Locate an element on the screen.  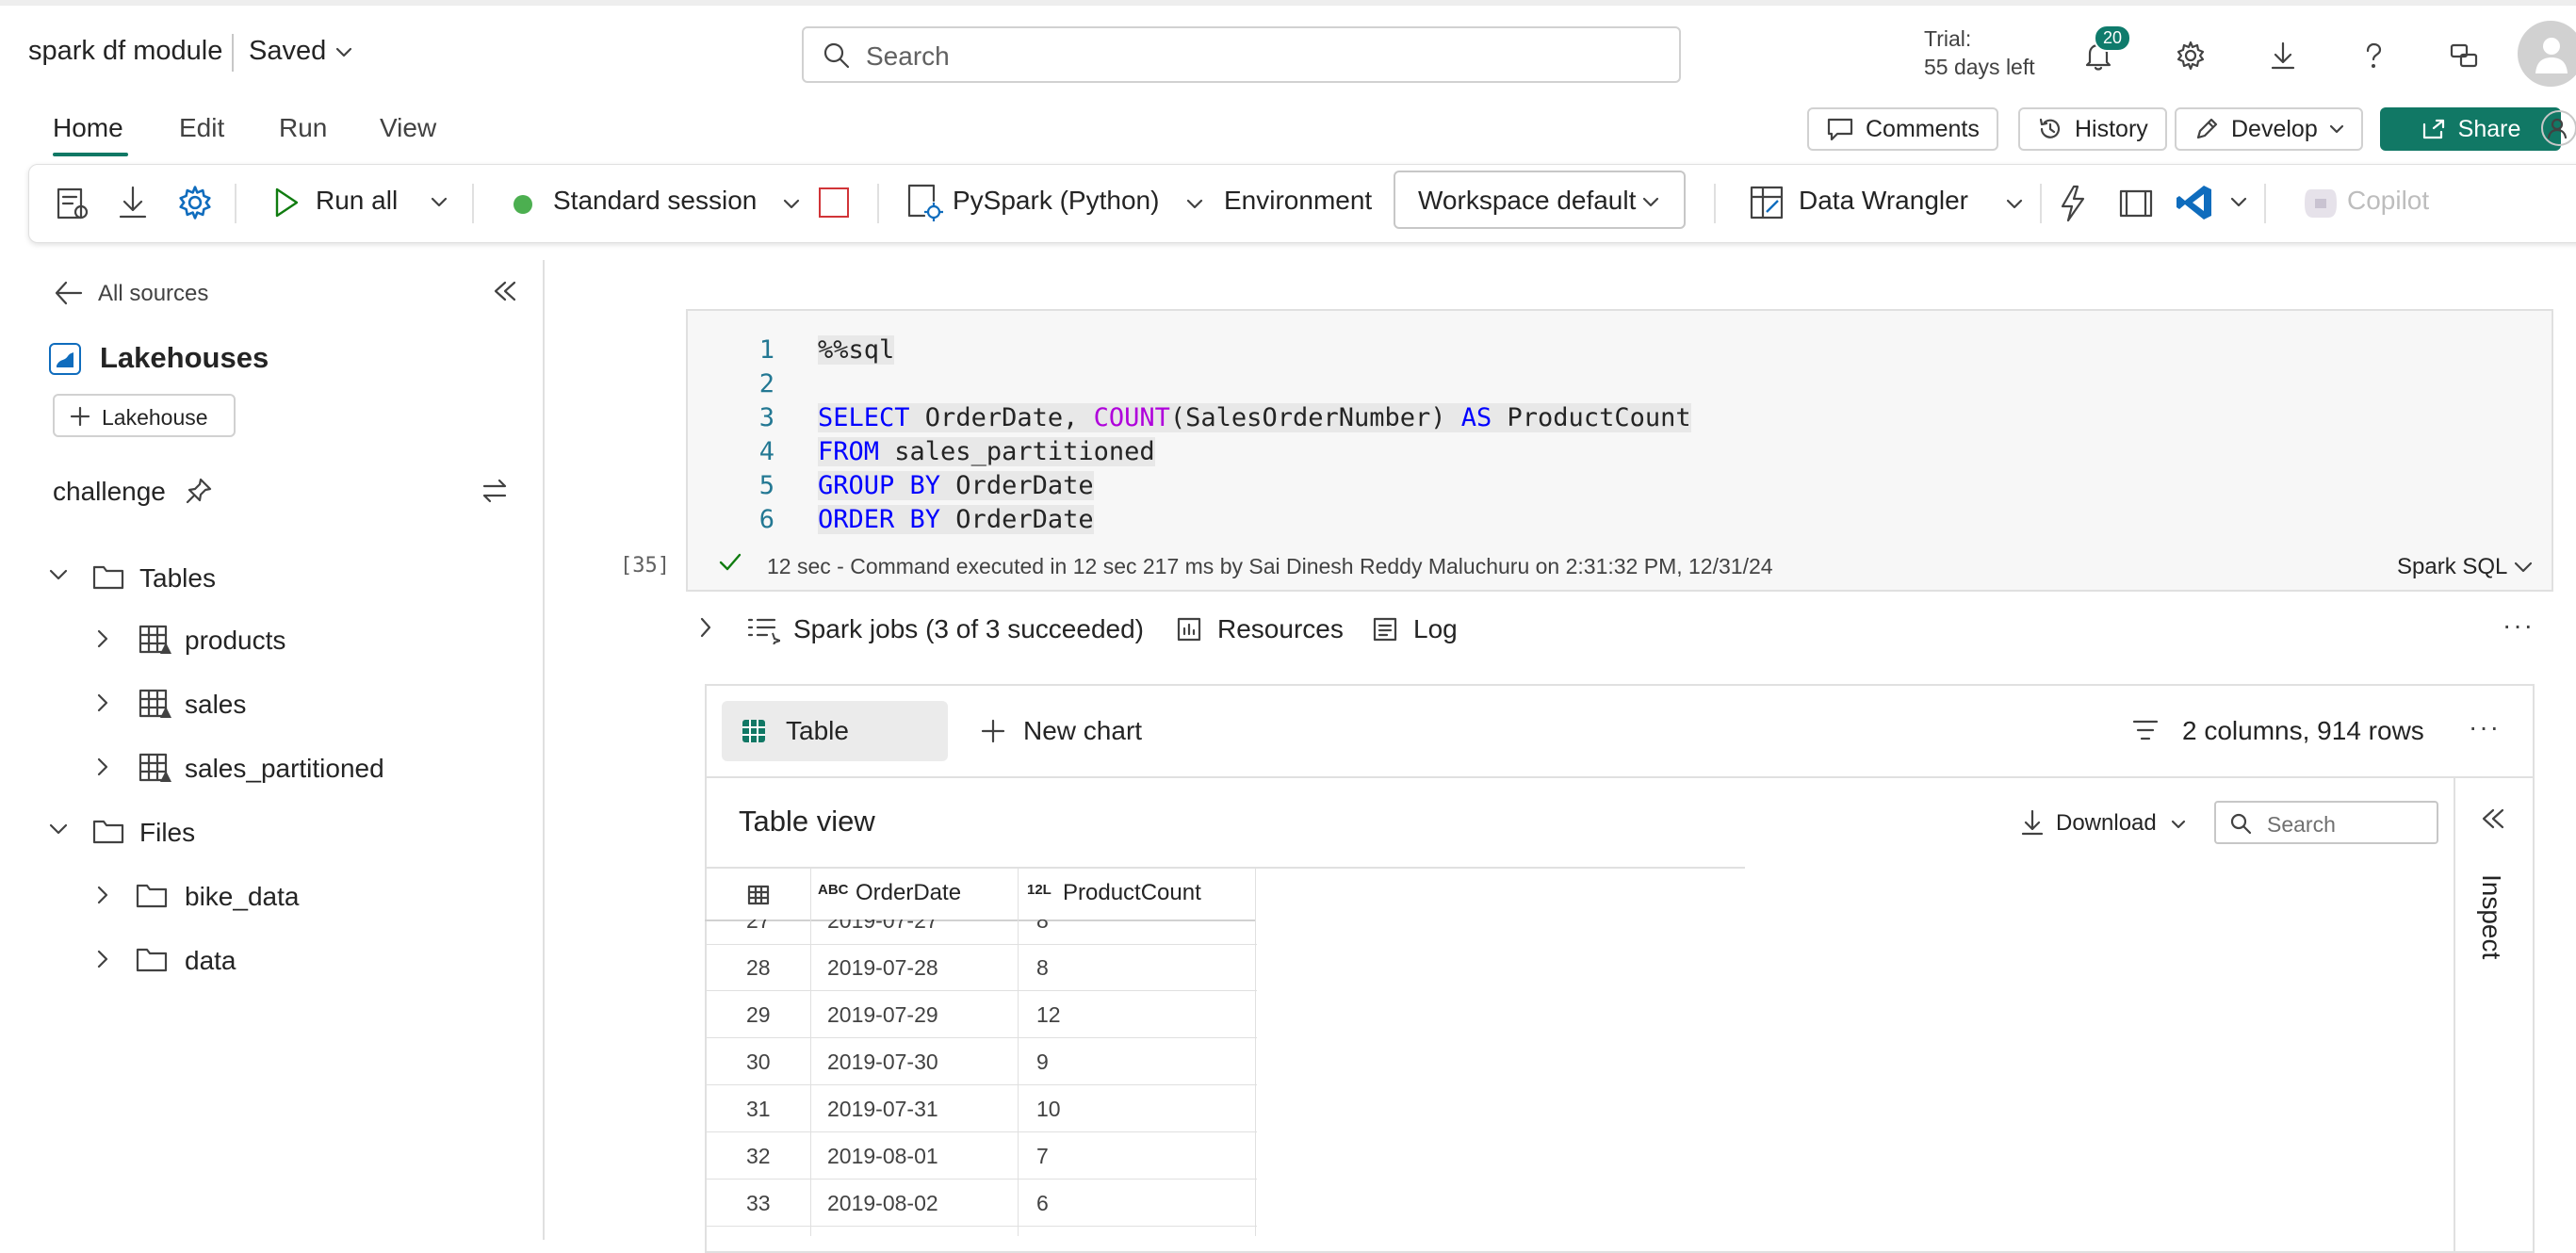
cell-productcount: 6 is located at coordinates (1042, 1204).